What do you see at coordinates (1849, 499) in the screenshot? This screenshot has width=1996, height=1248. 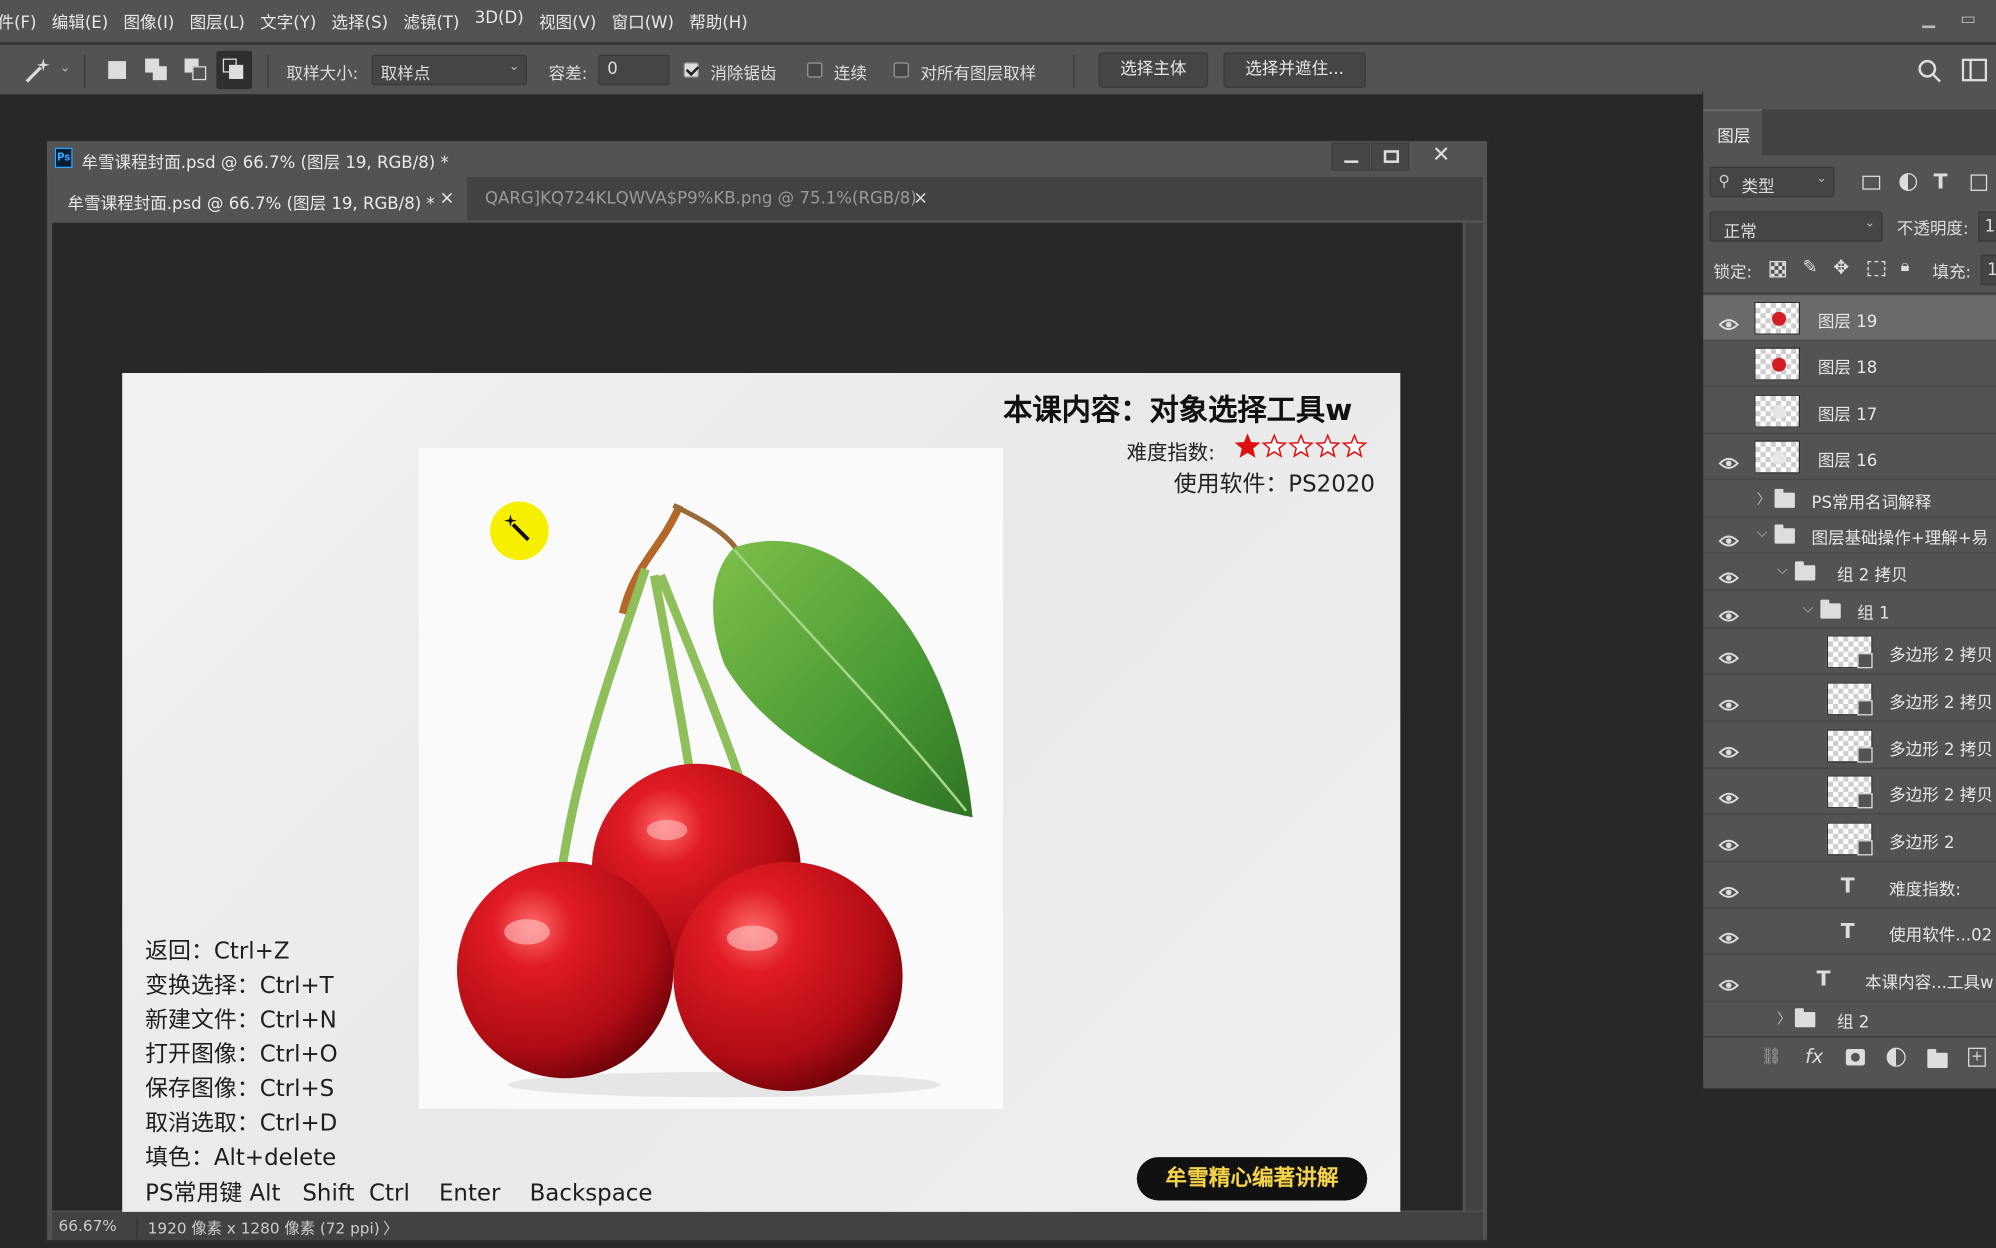 I see `layer-row: 〉 PS常用名词解释` at bounding box center [1849, 499].